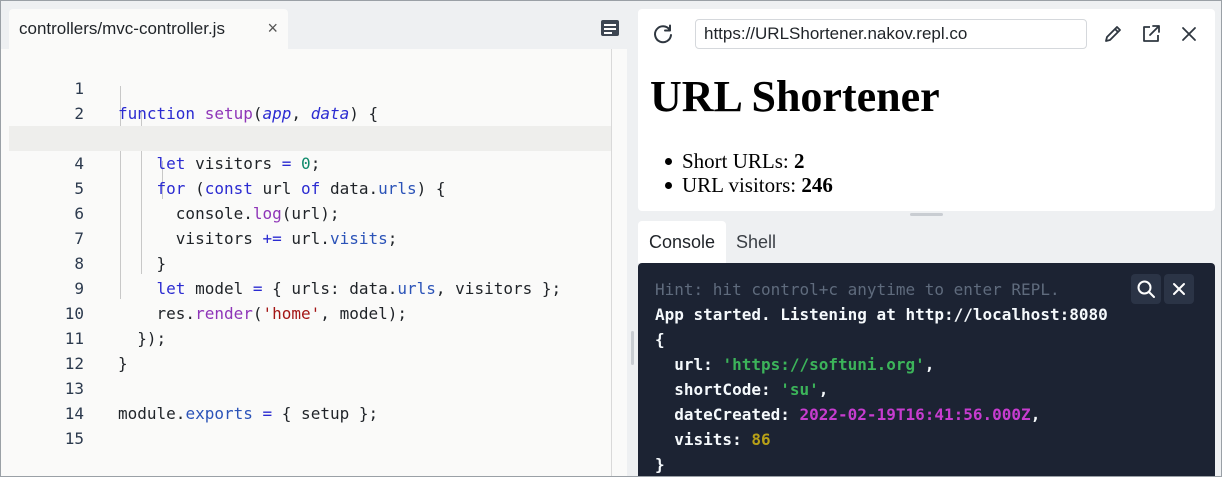 The width and height of the screenshot is (1222, 477). What do you see at coordinates (799, 161) in the screenshot?
I see `stat-value: 2` at bounding box center [799, 161].